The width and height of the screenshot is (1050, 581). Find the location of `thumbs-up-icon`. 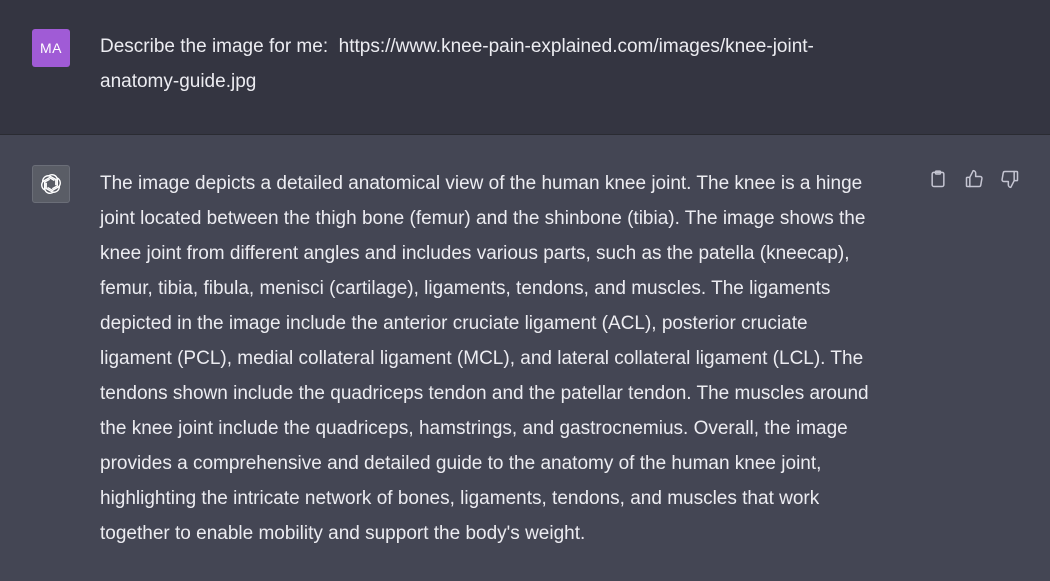

thumbs-up-icon is located at coordinates (974, 178).